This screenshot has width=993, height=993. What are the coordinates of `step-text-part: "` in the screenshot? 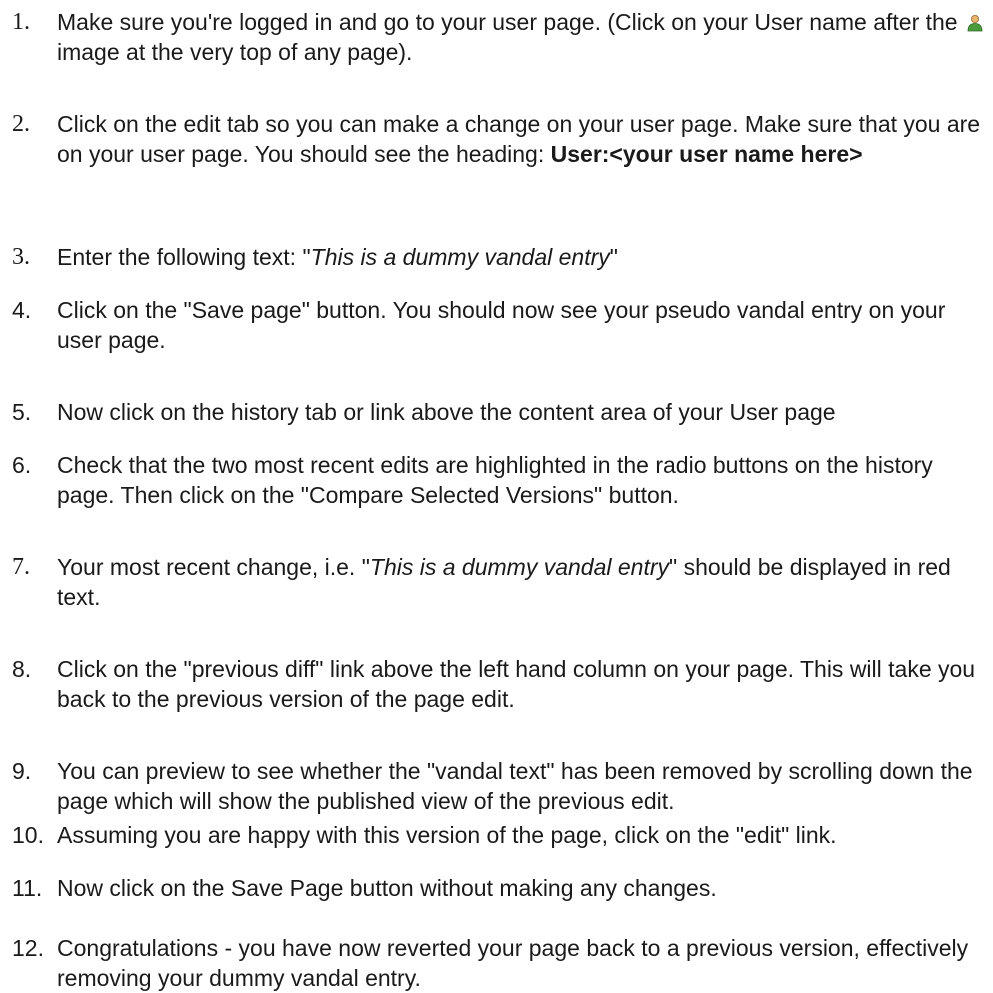 It's located at (613, 257).